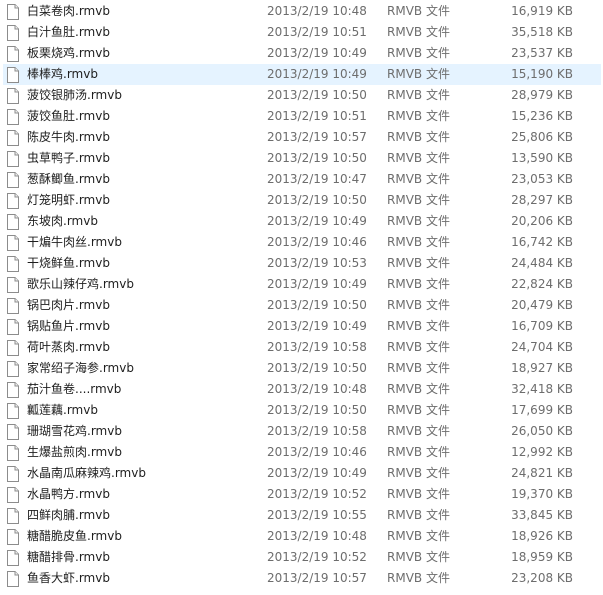 The width and height of the screenshot is (603, 595). I want to click on file-modified-date: 2013/2/19 10:48, so click(317, 536).